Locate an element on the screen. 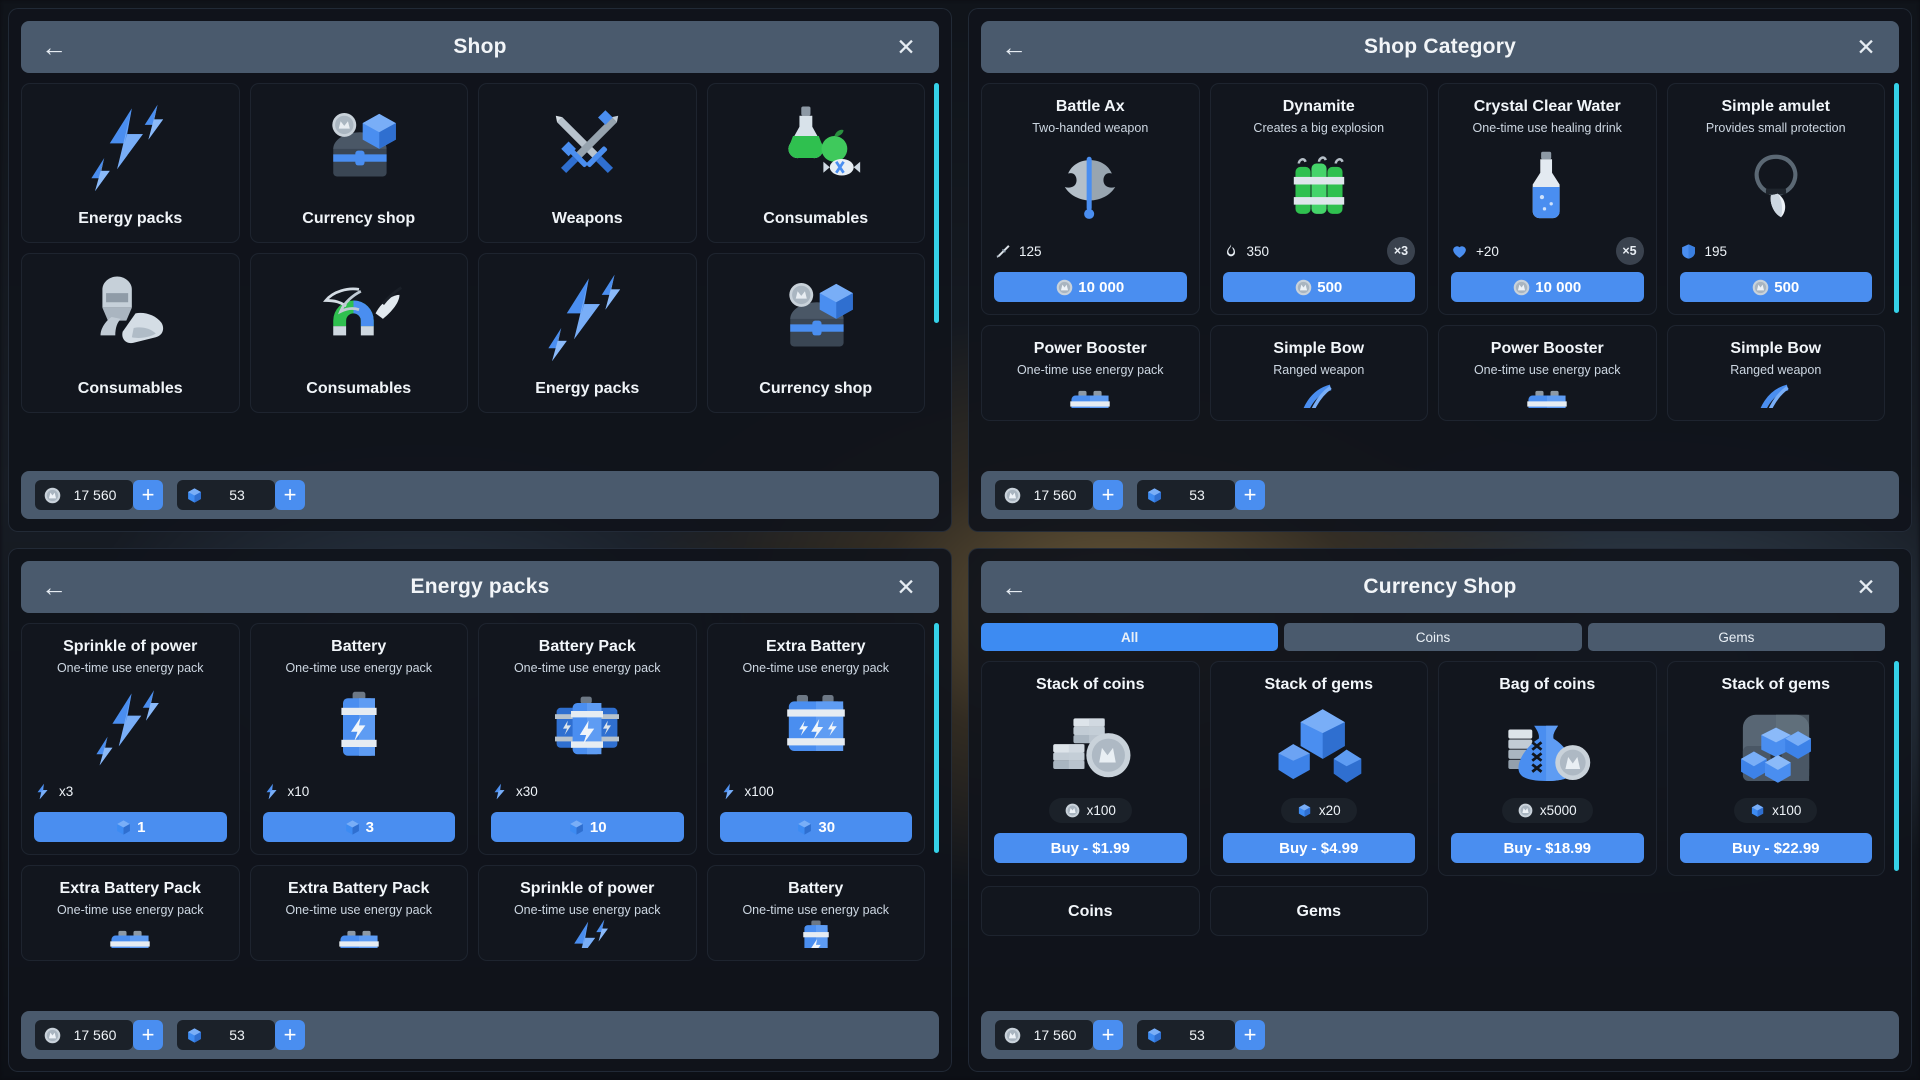 Image resolution: width=1920 pixels, height=1080 pixels. currency-pack-card: Stack of gems x20 Buy - $4.99 is located at coordinates (1318, 768).